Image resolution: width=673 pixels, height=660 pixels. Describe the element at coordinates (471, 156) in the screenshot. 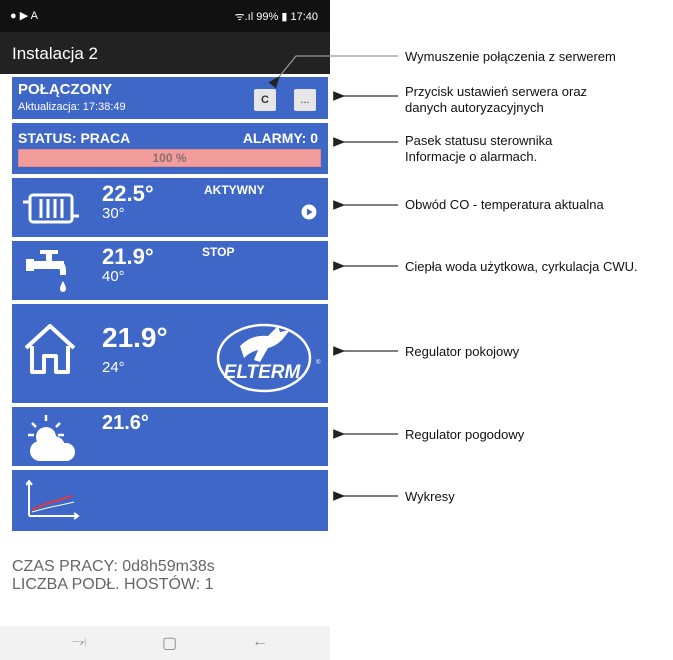

I see `annotation-status-2: Informacje o alarmach.` at that location.